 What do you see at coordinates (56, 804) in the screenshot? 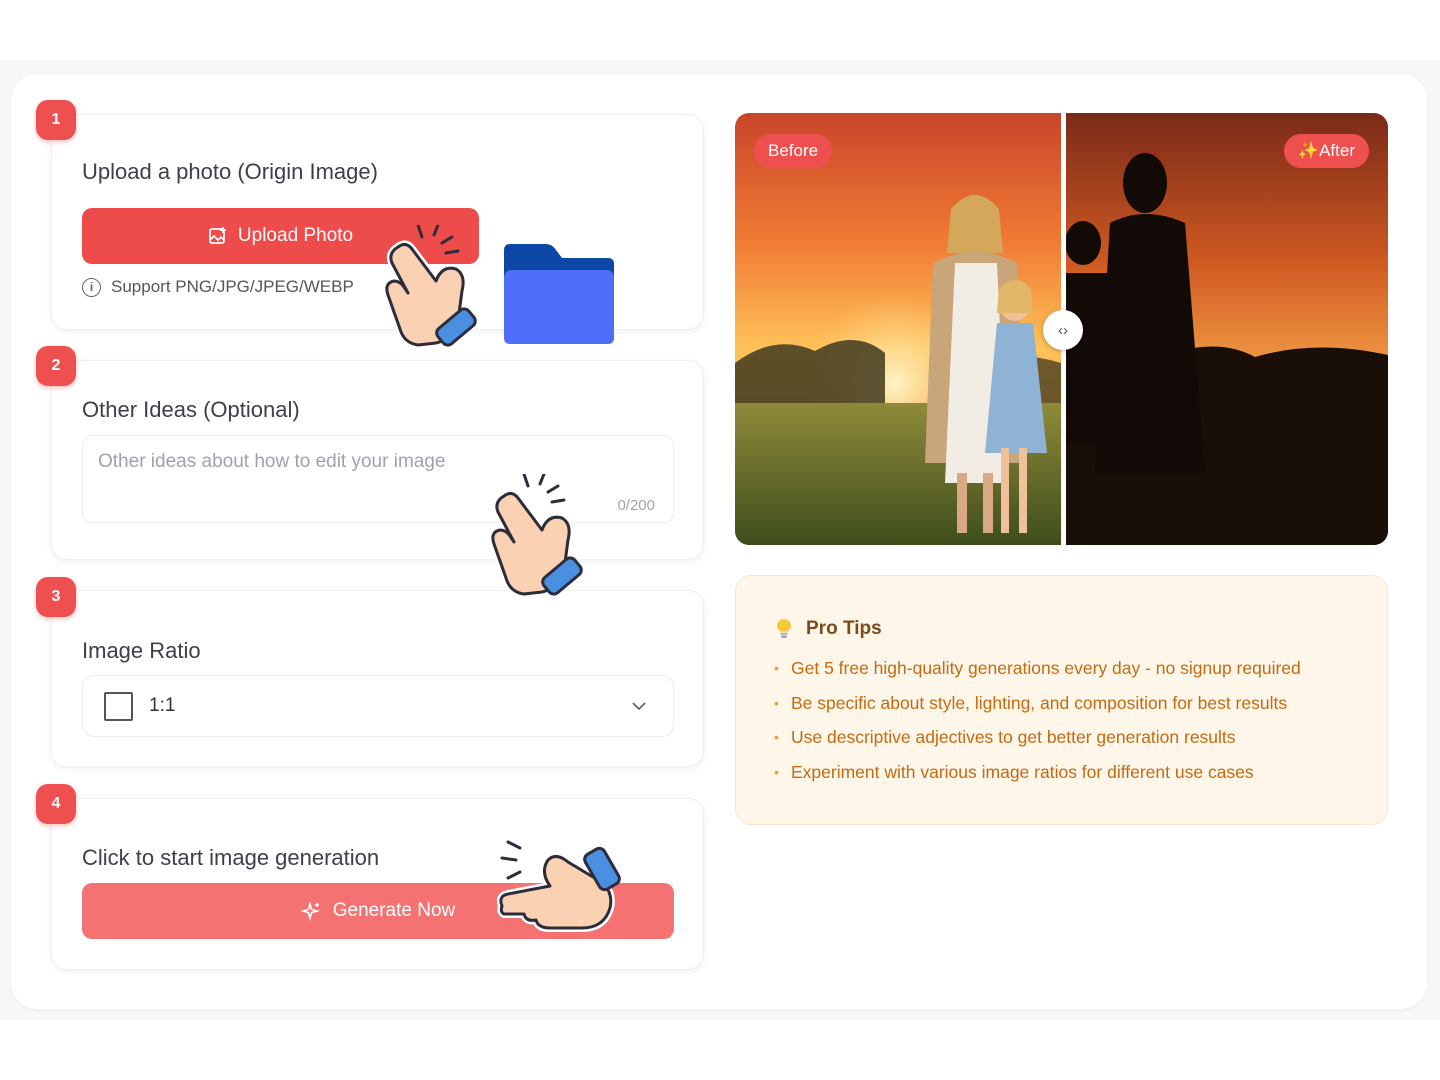
I see `step-badge-4: 4` at bounding box center [56, 804].